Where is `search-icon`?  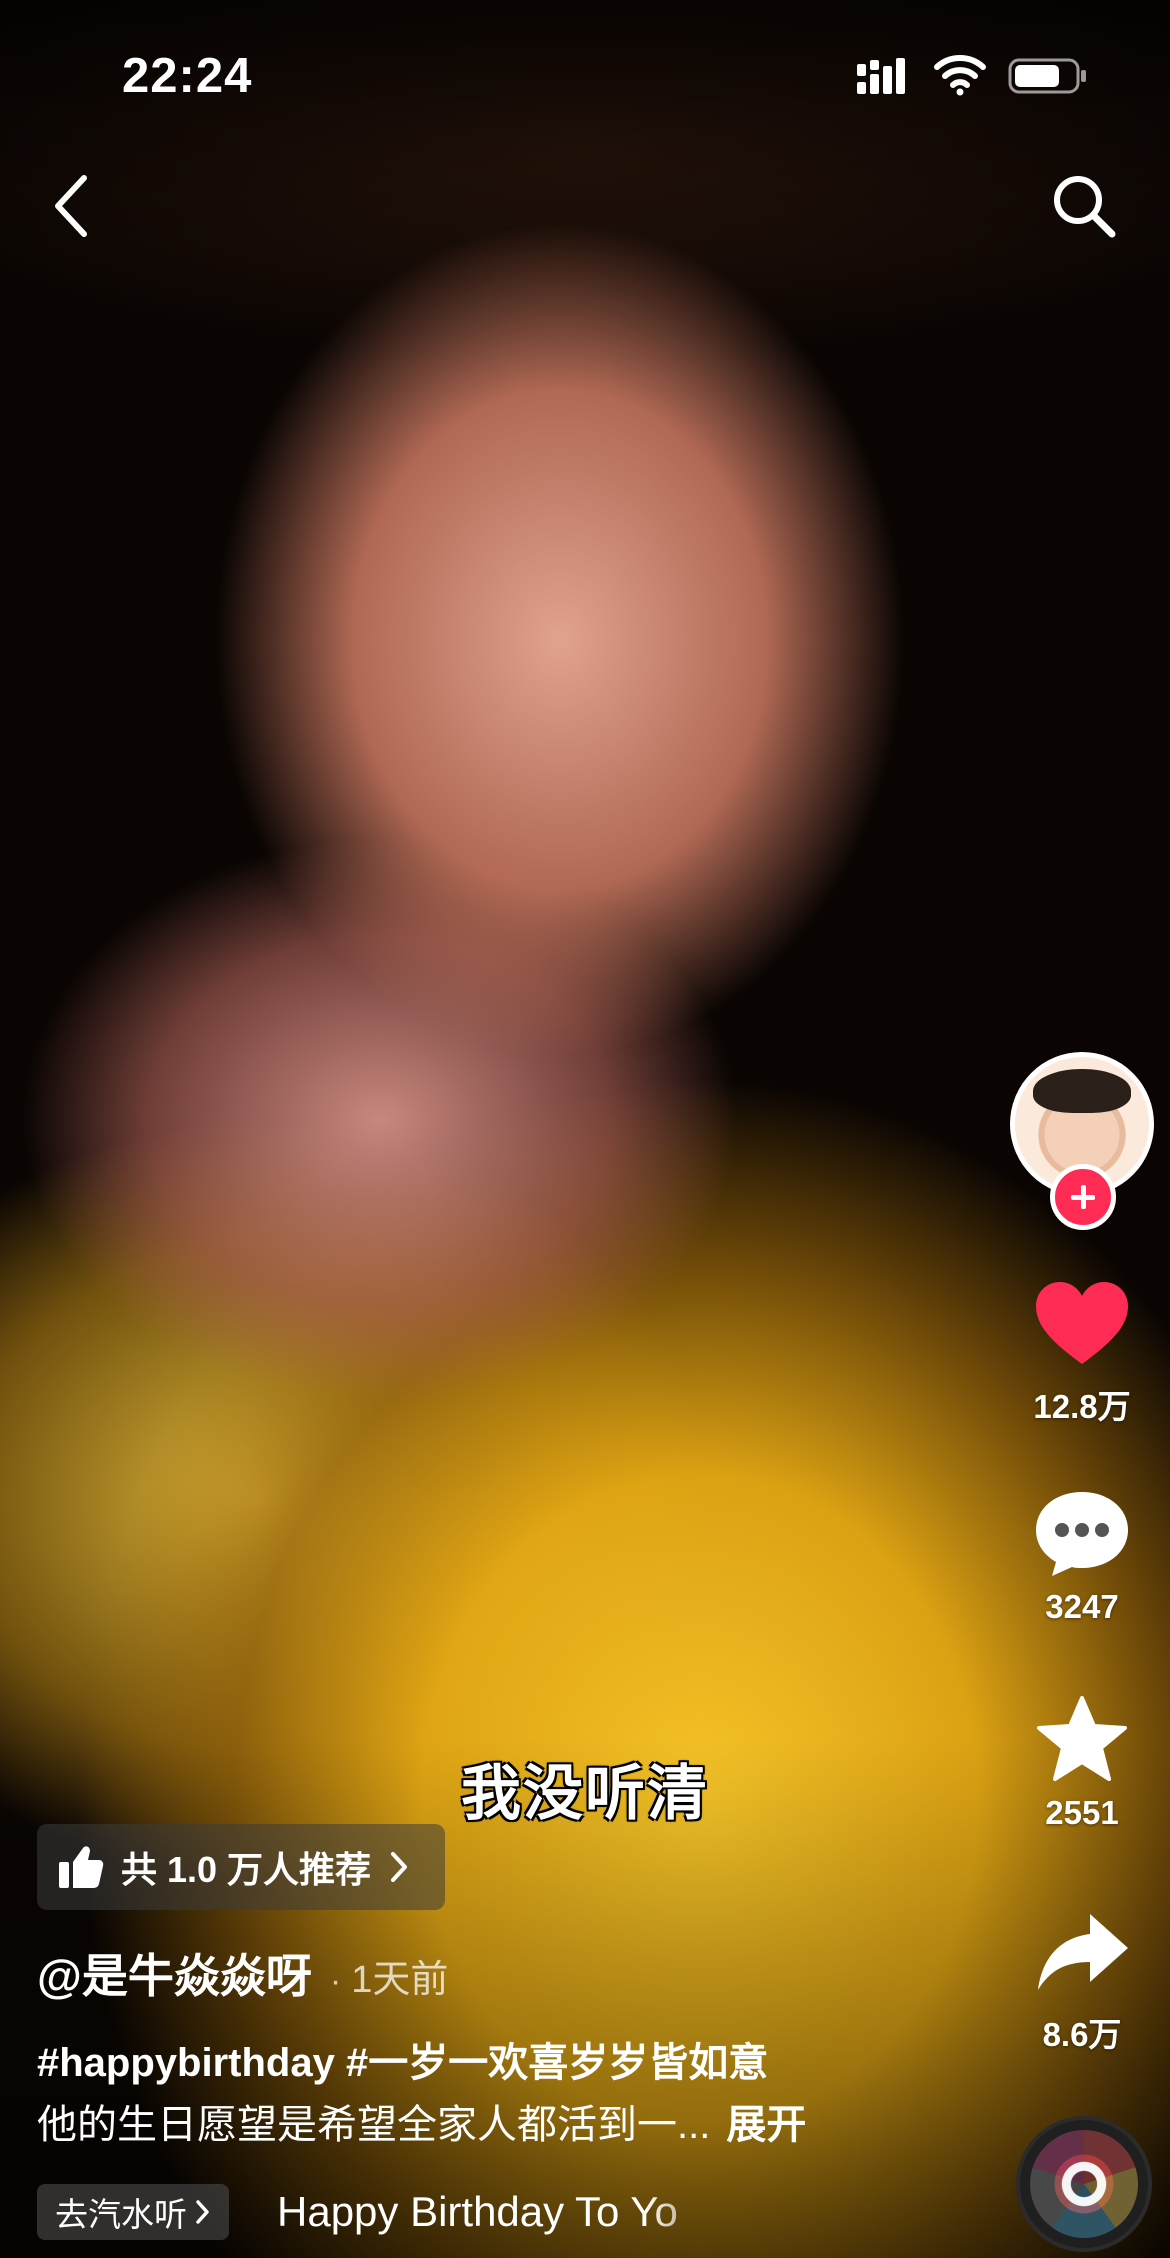 search-icon is located at coordinates (1085, 207).